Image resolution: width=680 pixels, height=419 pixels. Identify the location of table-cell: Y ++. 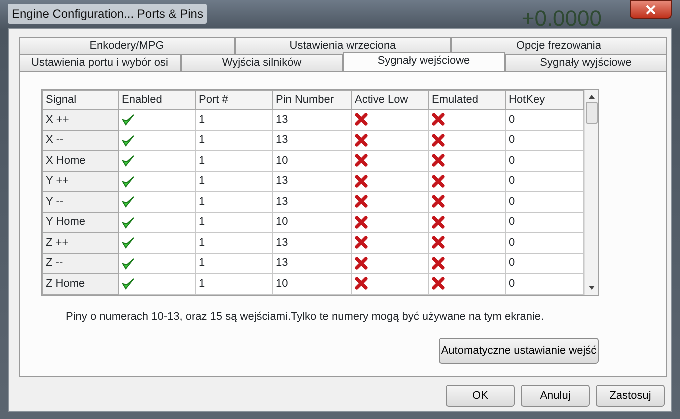
(80, 181).